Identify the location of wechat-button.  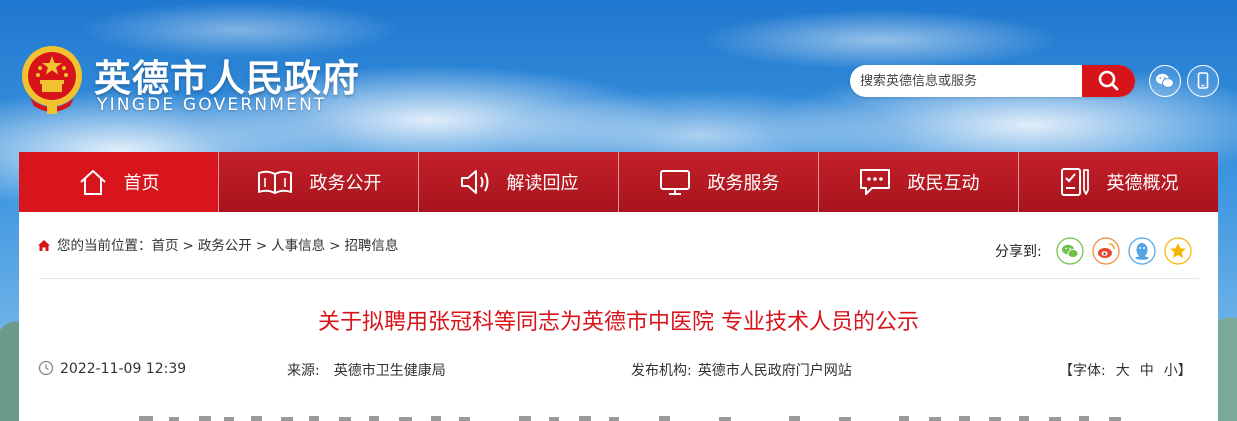
(1165, 81).